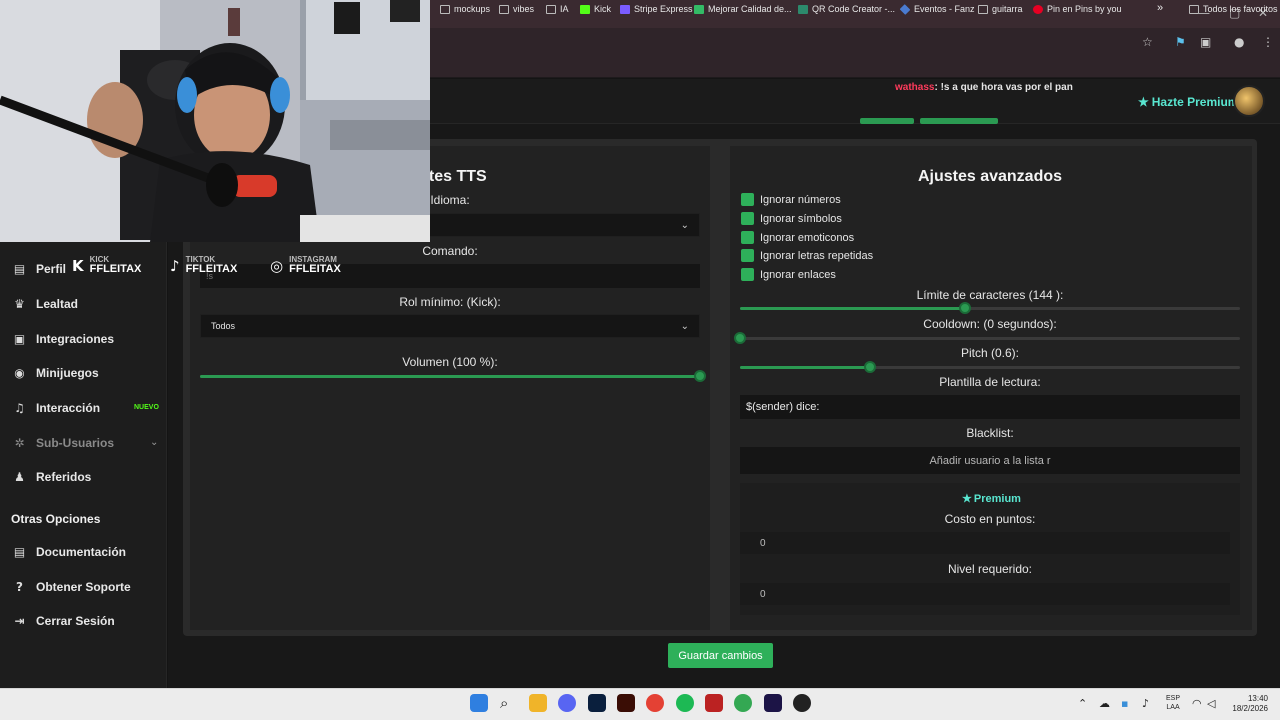  I want to click on sidebar-item-lealtad: ♛ Lealtad, so click(45, 304).